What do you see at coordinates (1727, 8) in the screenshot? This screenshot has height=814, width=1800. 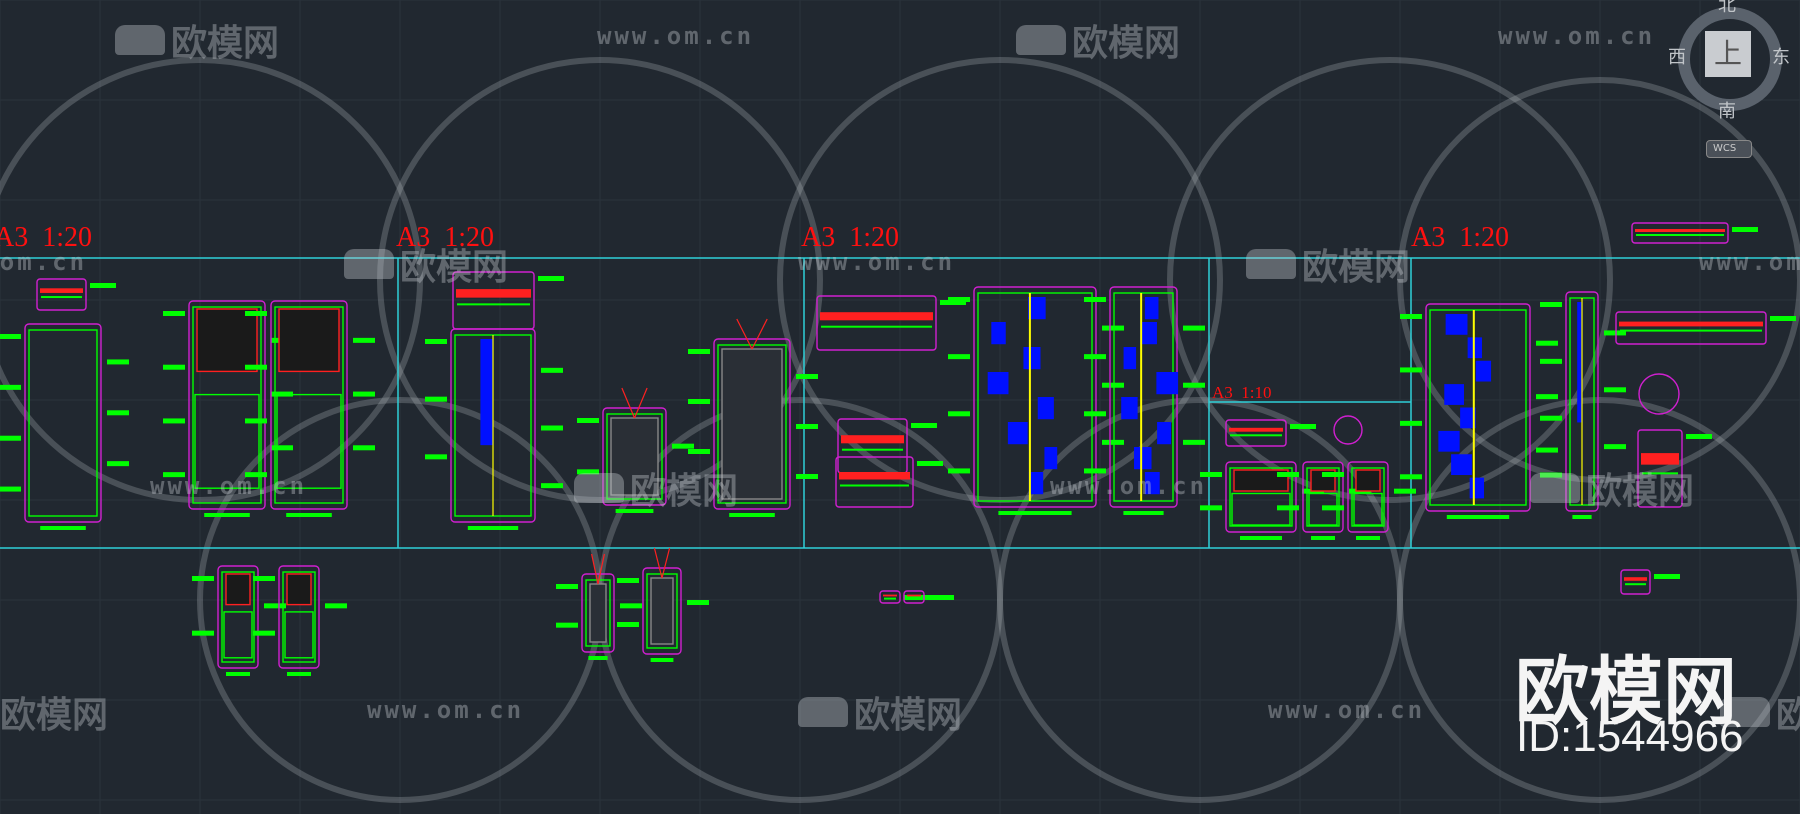 I see `compass-north: 北` at bounding box center [1727, 8].